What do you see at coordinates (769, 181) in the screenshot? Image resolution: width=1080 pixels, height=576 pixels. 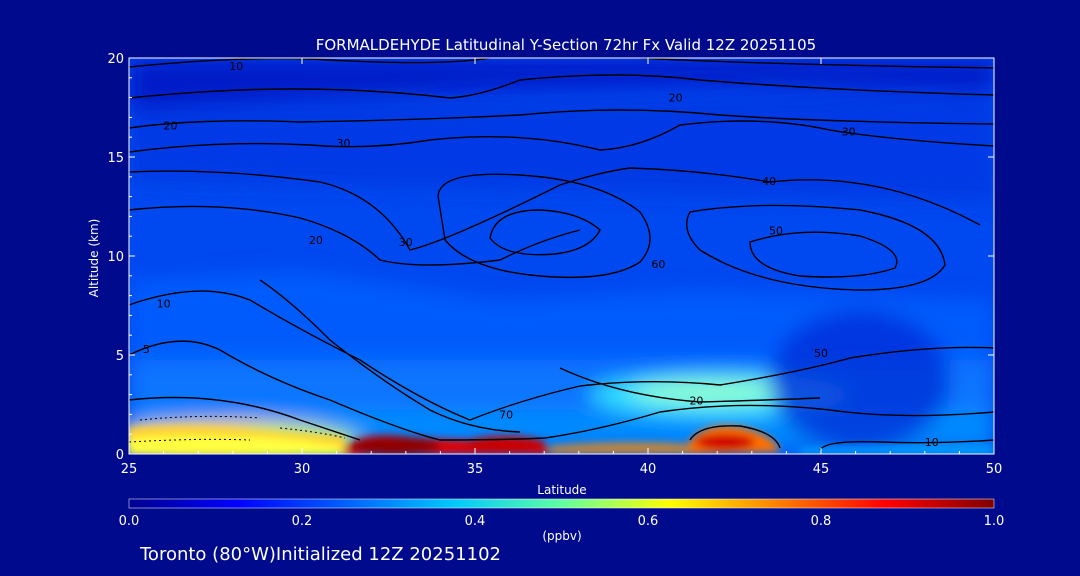 I see `contour-label: 40` at bounding box center [769, 181].